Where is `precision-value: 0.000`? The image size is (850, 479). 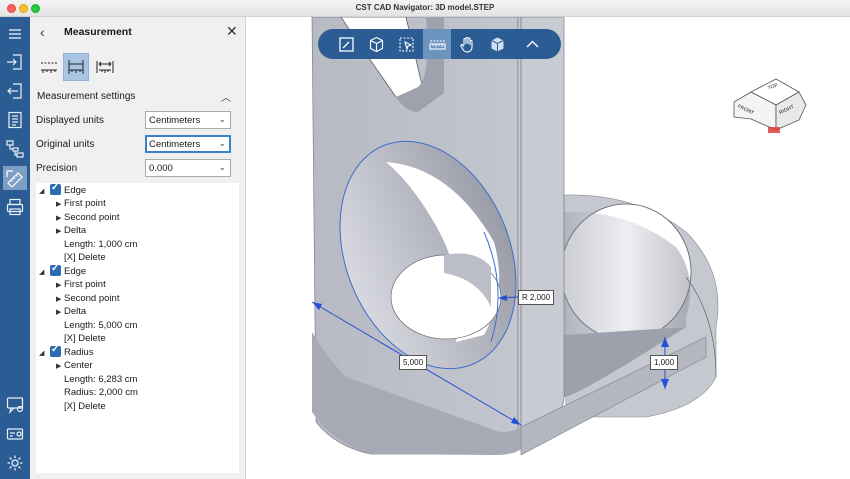 precision-value: 0.000 is located at coordinates (161, 168).